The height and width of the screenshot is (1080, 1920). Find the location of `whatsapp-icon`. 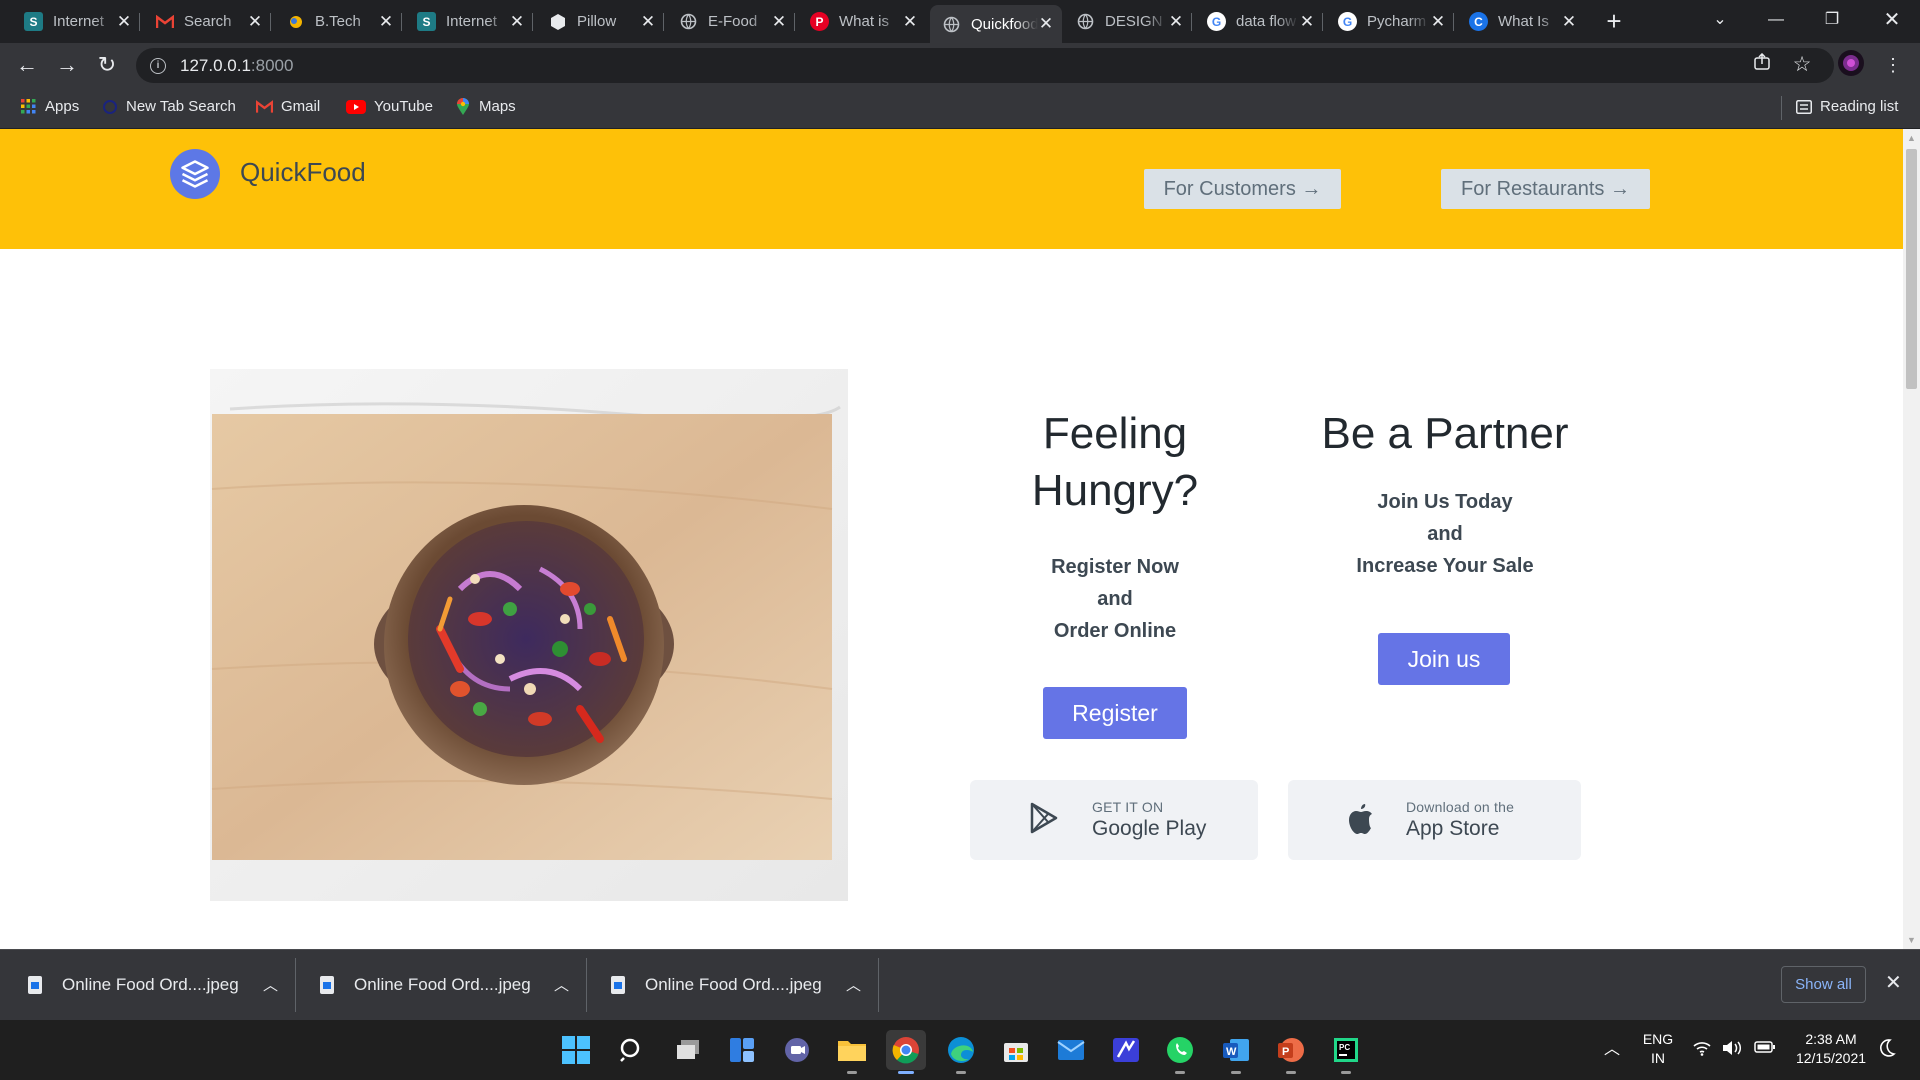

whatsapp-icon is located at coordinates (1180, 1052).